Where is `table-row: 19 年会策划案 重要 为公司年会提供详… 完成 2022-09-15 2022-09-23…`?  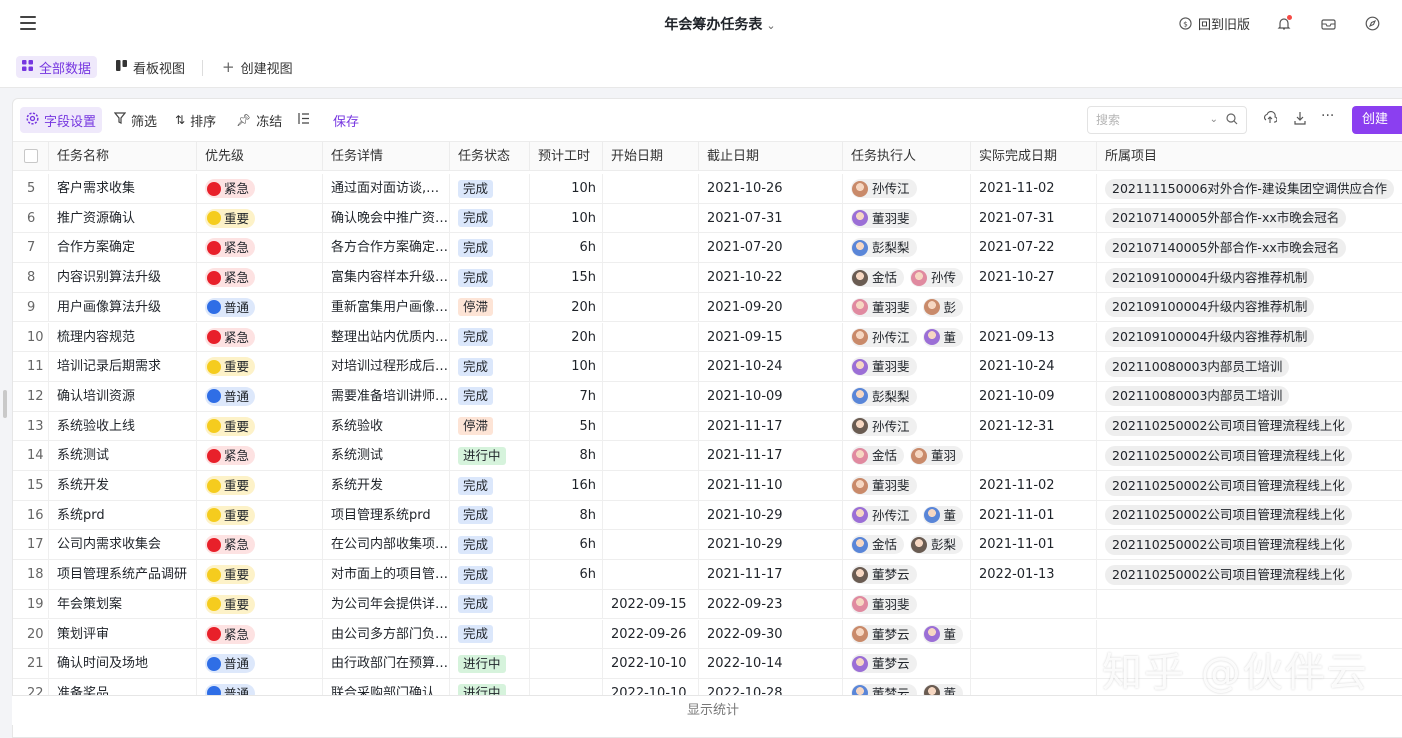
table-row: 19 年会策划案 重要 为公司年会提供详… 完成 2022-09-15 2022-09-23… is located at coordinates (707, 604).